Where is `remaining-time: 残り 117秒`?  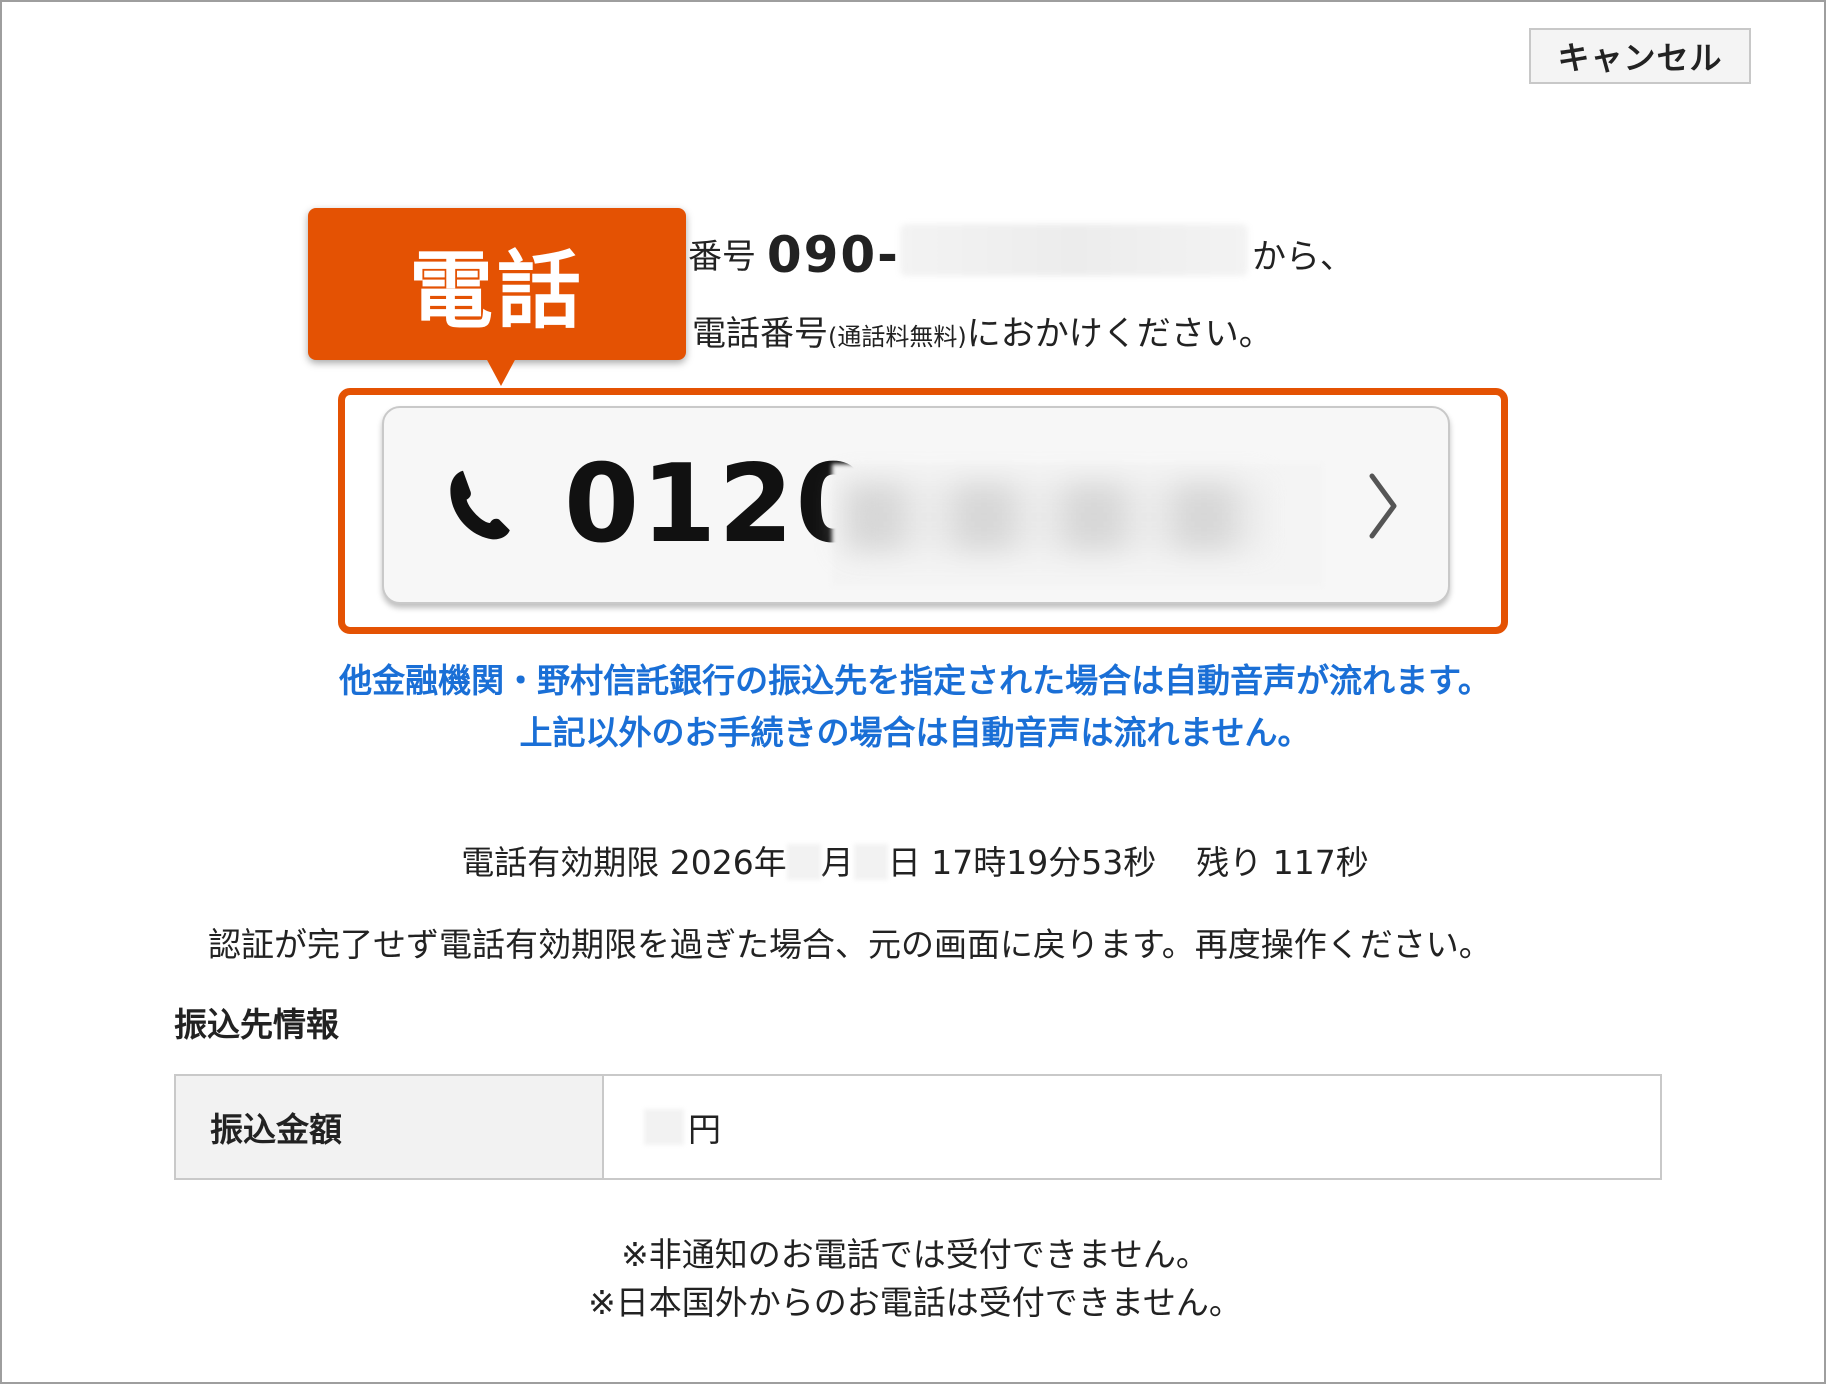
remaining-time: 残り 117秒 is located at coordinates (1282, 862).